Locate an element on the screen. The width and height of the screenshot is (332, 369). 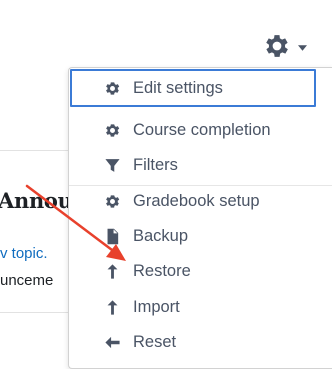
menu-item-backup: Backup is located at coordinates (200, 236).